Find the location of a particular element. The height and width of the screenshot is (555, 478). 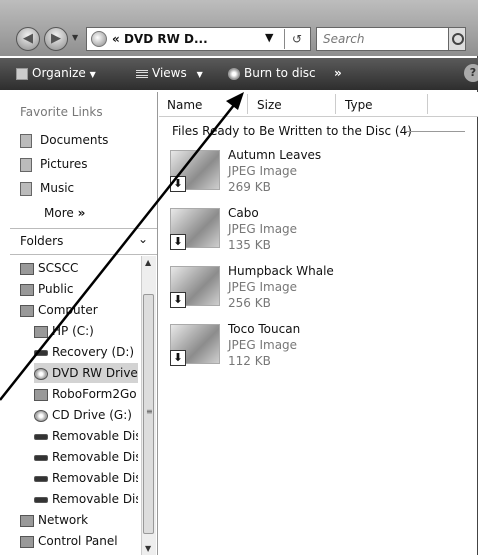

document-icon is located at coordinates (26, 140).